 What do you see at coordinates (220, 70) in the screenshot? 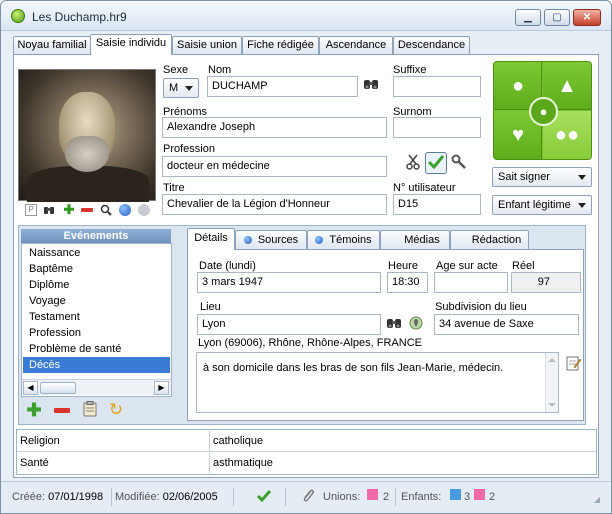
I see `nom-label: Nom` at bounding box center [220, 70].